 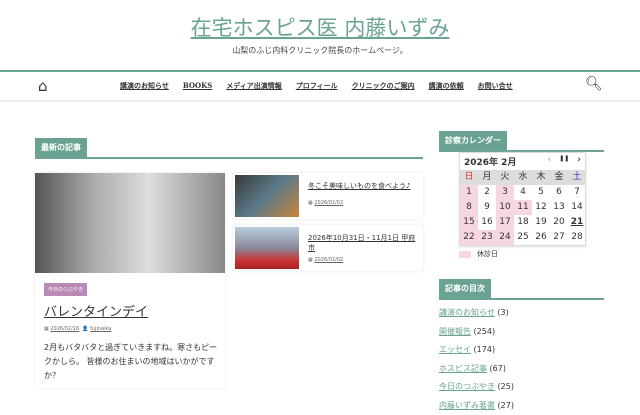 What do you see at coordinates (594, 84) in the screenshot?
I see `search-icon: 🔍︎` at bounding box center [594, 84].